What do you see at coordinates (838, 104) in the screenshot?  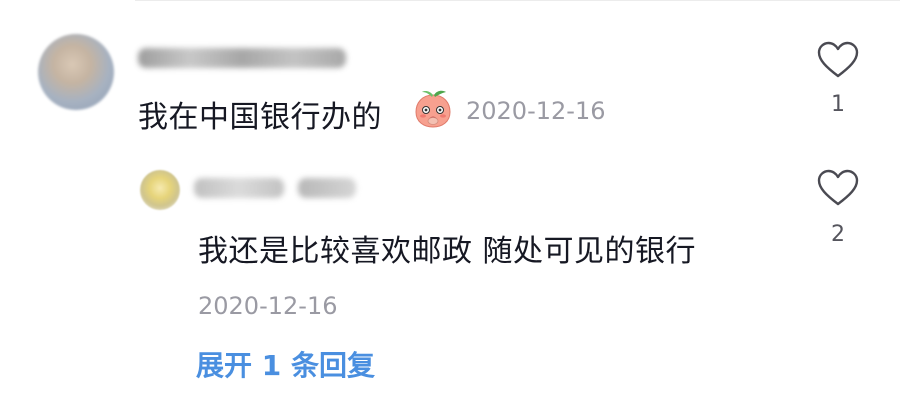 I see `like-count: 1` at bounding box center [838, 104].